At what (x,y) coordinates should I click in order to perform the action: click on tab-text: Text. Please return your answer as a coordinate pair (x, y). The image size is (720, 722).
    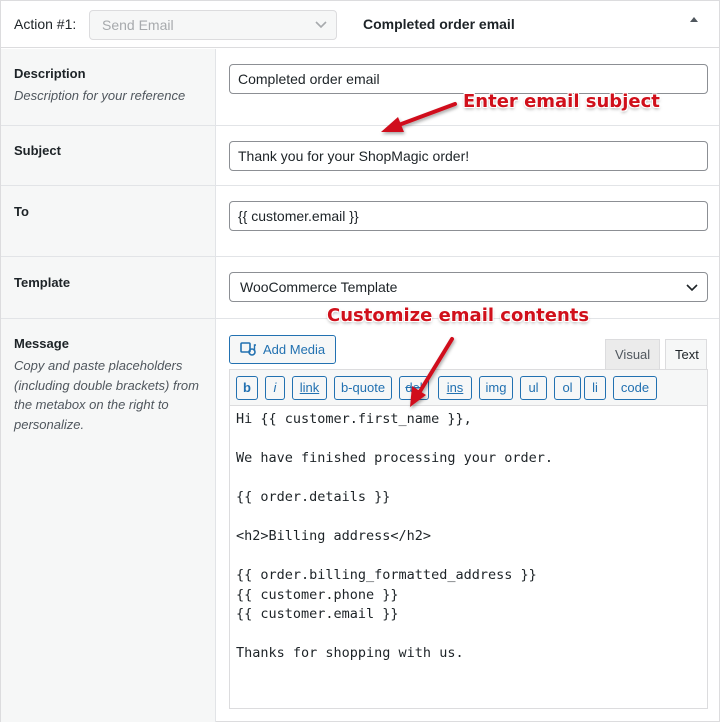
    Looking at the image, I should click on (686, 354).